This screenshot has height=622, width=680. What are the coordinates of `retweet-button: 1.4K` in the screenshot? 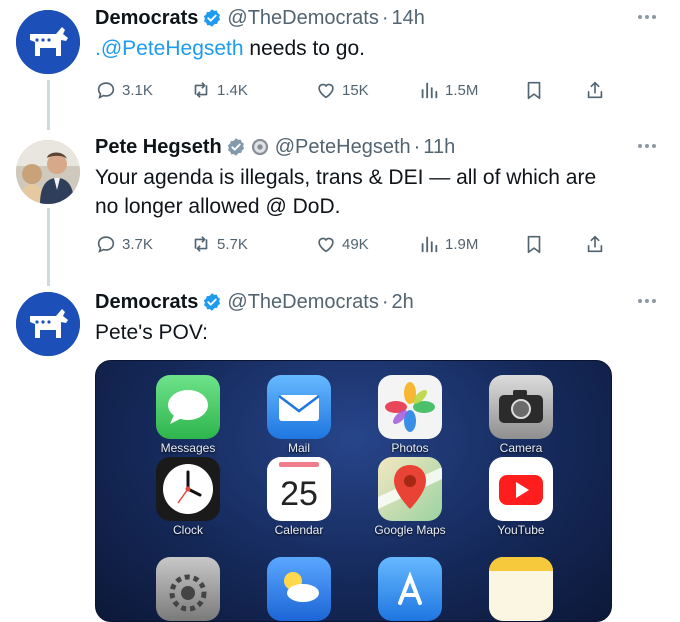 It's located at (219, 90).